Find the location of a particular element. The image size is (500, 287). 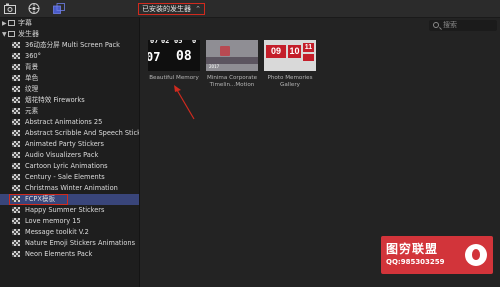

sidebar-item-label: 纹理 is located at coordinates (32, 89).